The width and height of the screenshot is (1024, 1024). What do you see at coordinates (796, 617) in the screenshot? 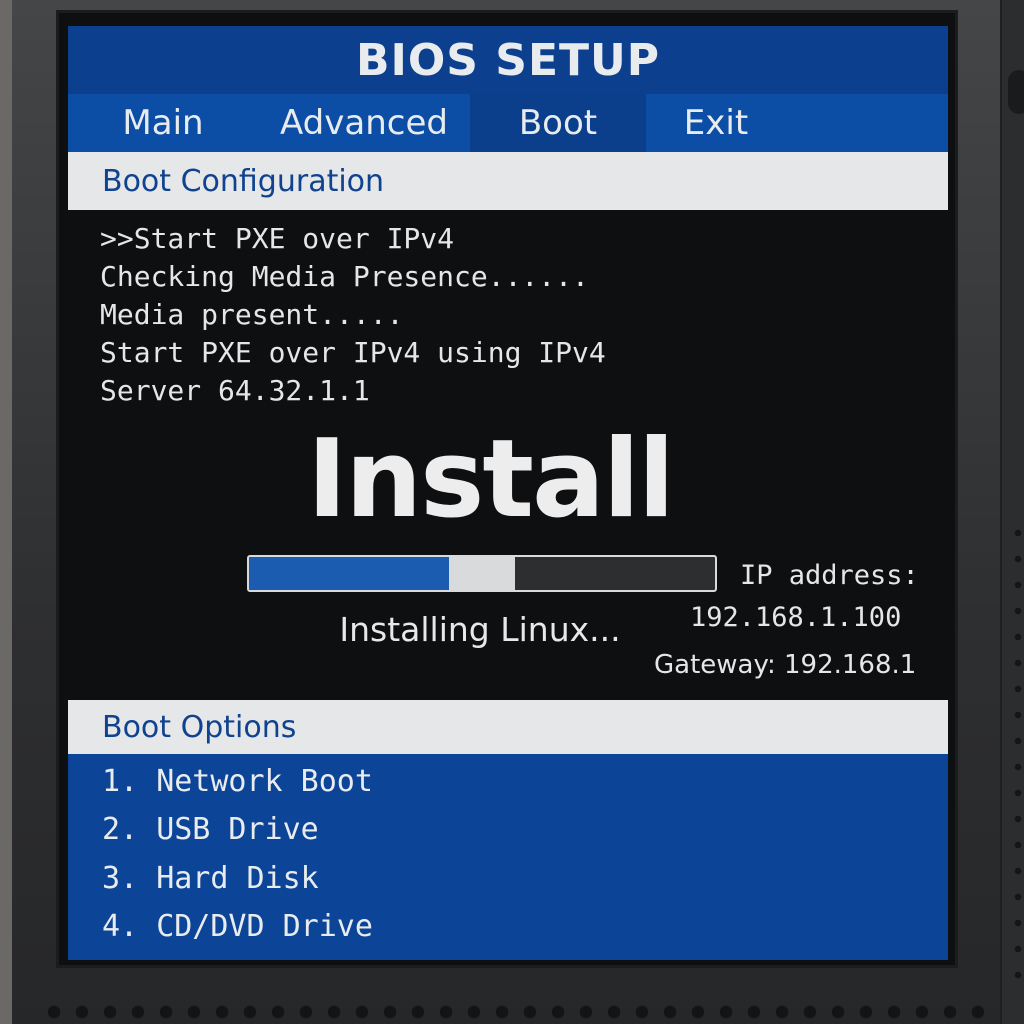
I see `ip-address-value: 192.168.1.100` at bounding box center [796, 617].